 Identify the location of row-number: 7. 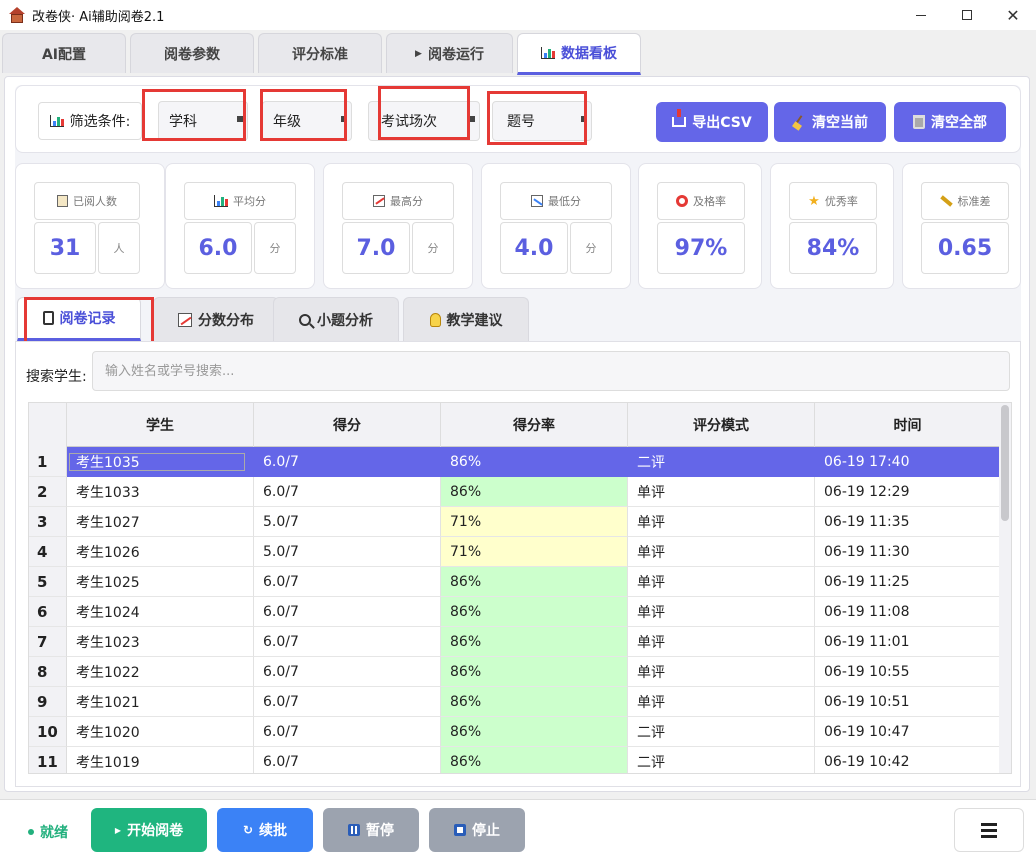
(48, 642).